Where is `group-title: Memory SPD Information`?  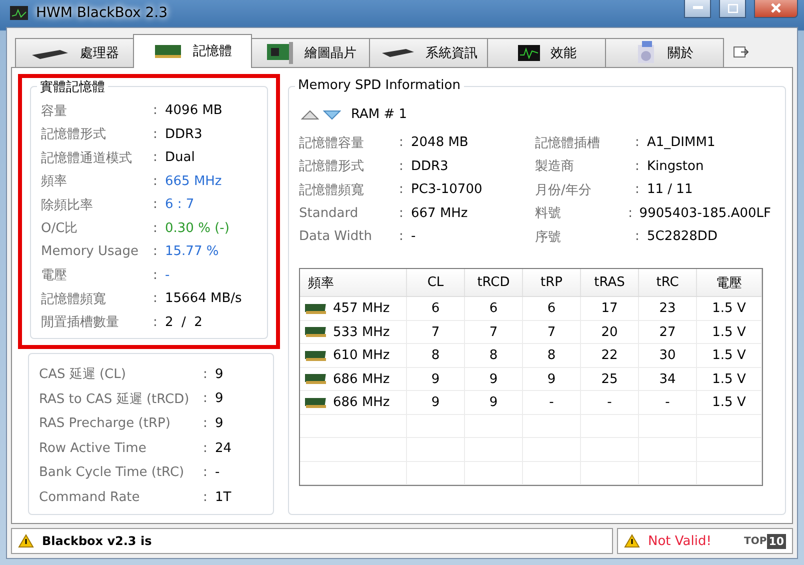
group-title: Memory SPD Information is located at coordinates (379, 85).